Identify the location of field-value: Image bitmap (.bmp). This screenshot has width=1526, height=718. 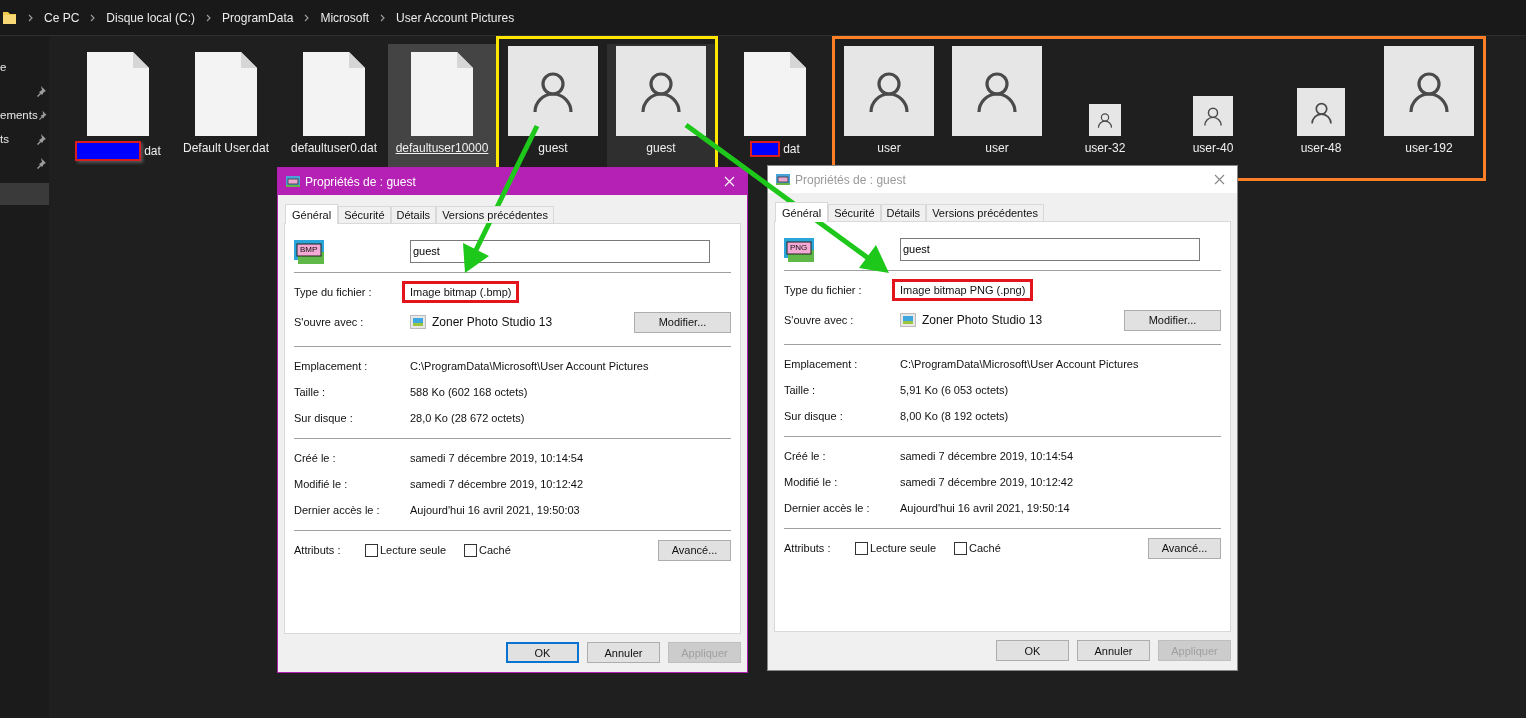
(461, 292).